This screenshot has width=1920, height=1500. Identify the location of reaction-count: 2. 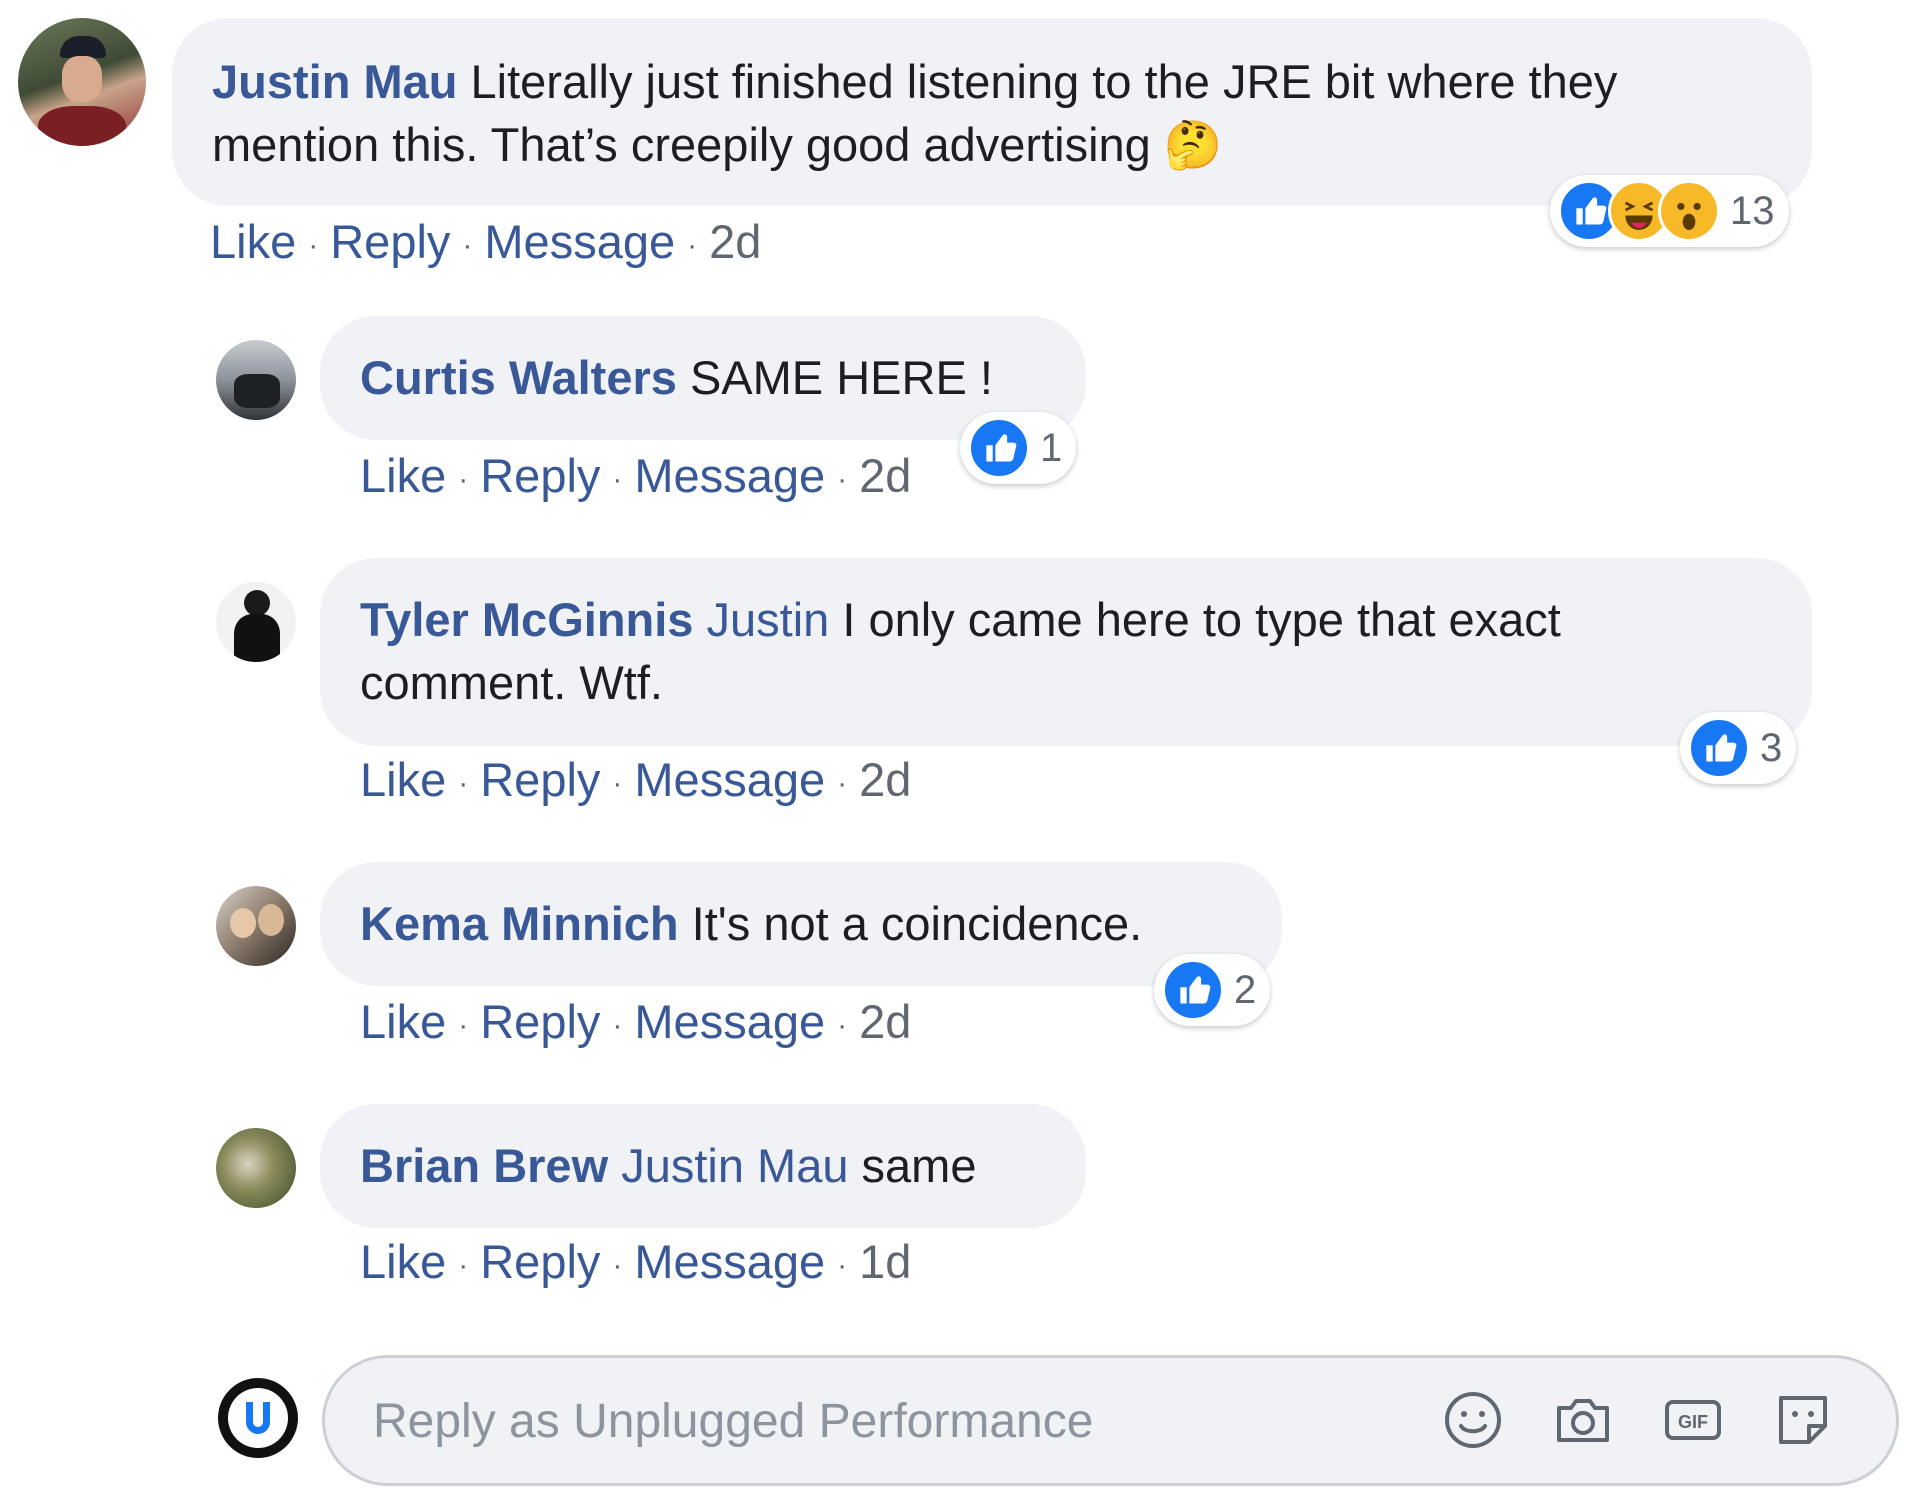
(1245, 989).